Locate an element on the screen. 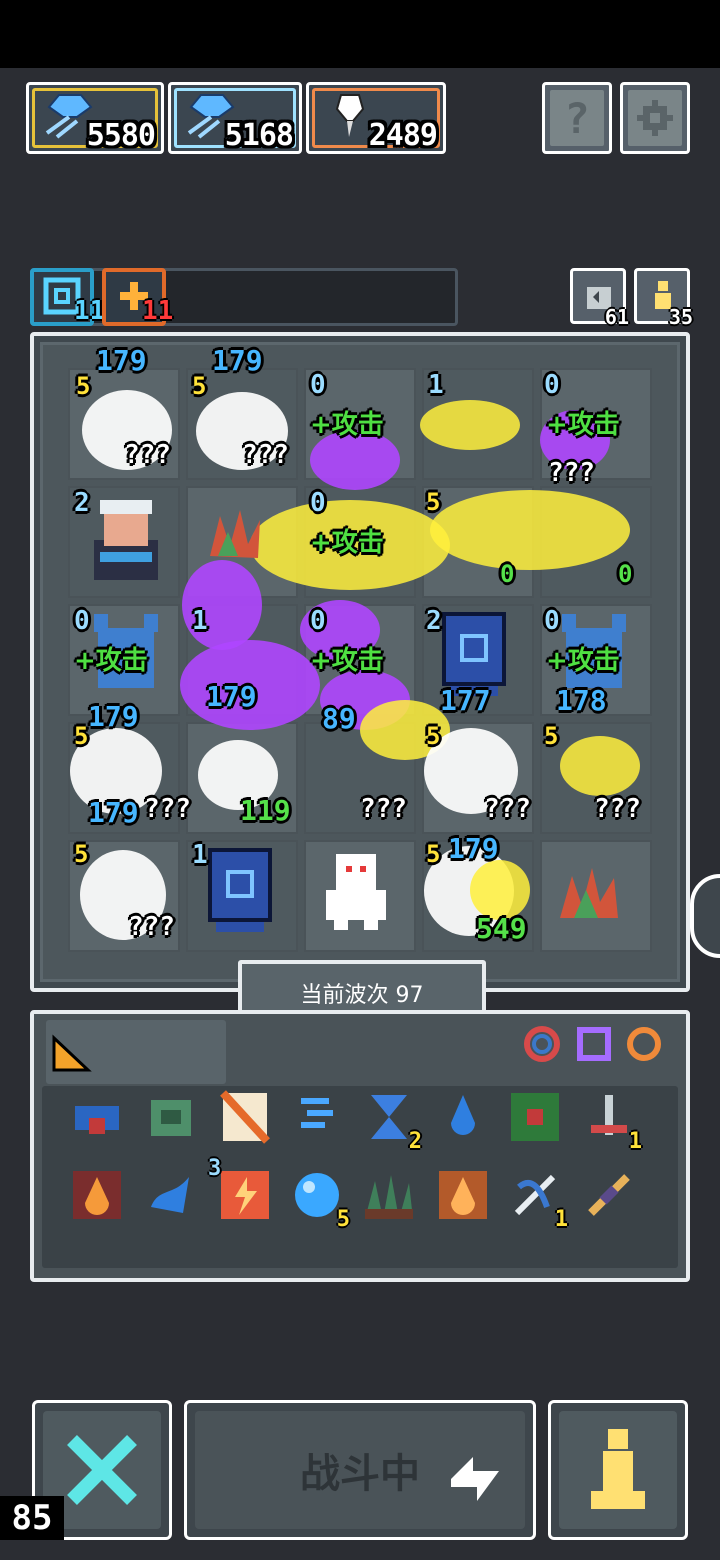  battle-status-button: 战斗中 is located at coordinates (360, 1470).